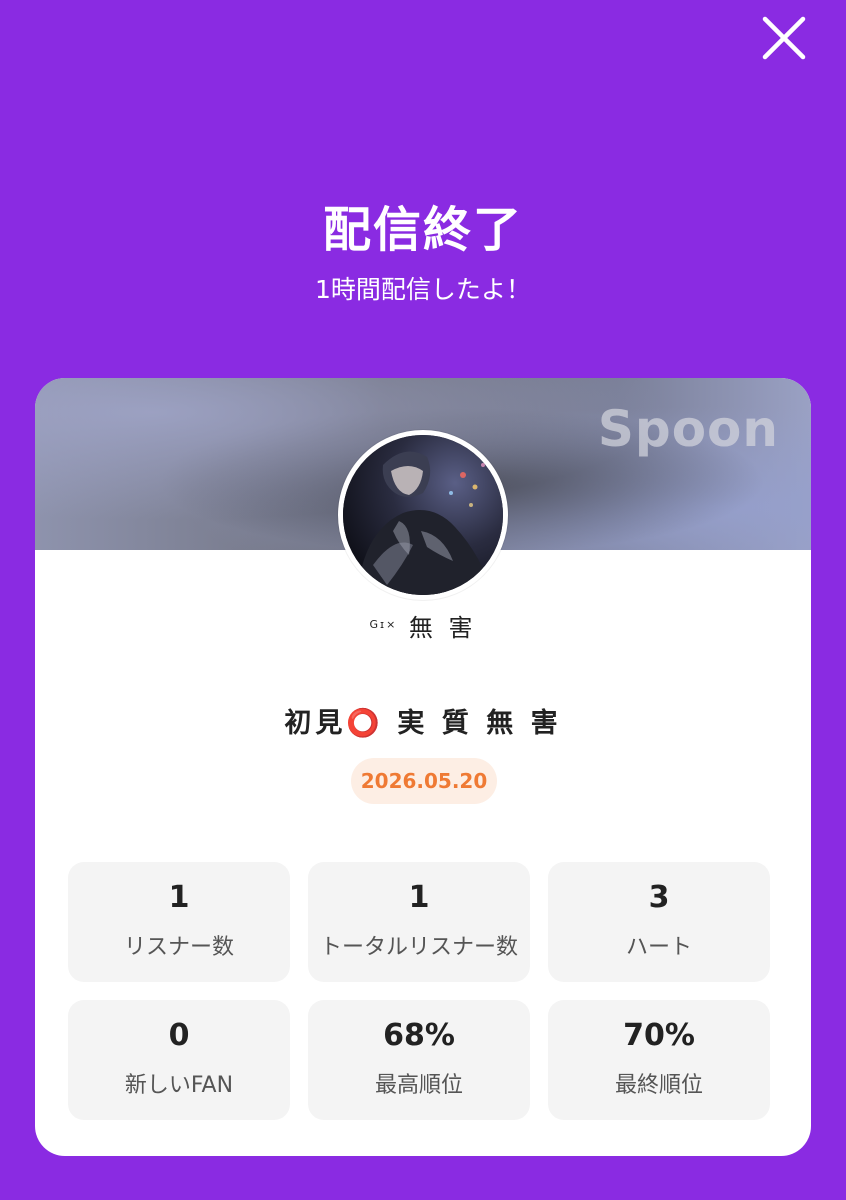 The width and height of the screenshot is (846, 1200). What do you see at coordinates (688, 429) in the screenshot?
I see `spoon-logo: Spoon` at bounding box center [688, 429].